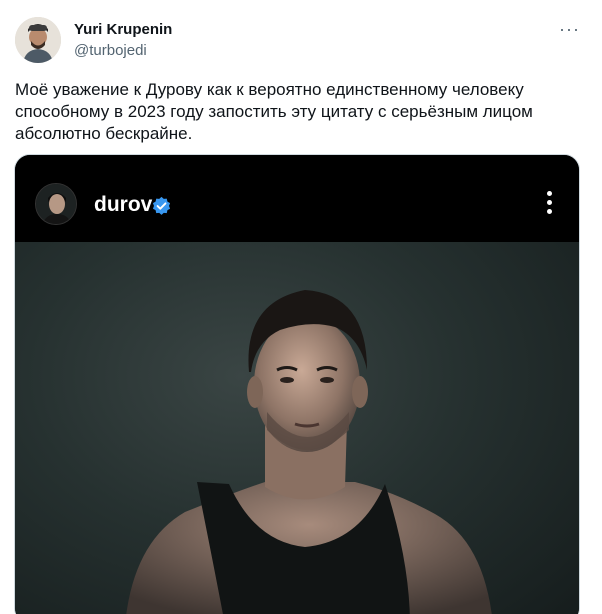  What do you see at coordinates (550, 204) in the screenshot?
I see `more-vertical-icon` at bounding box center [550, 204].